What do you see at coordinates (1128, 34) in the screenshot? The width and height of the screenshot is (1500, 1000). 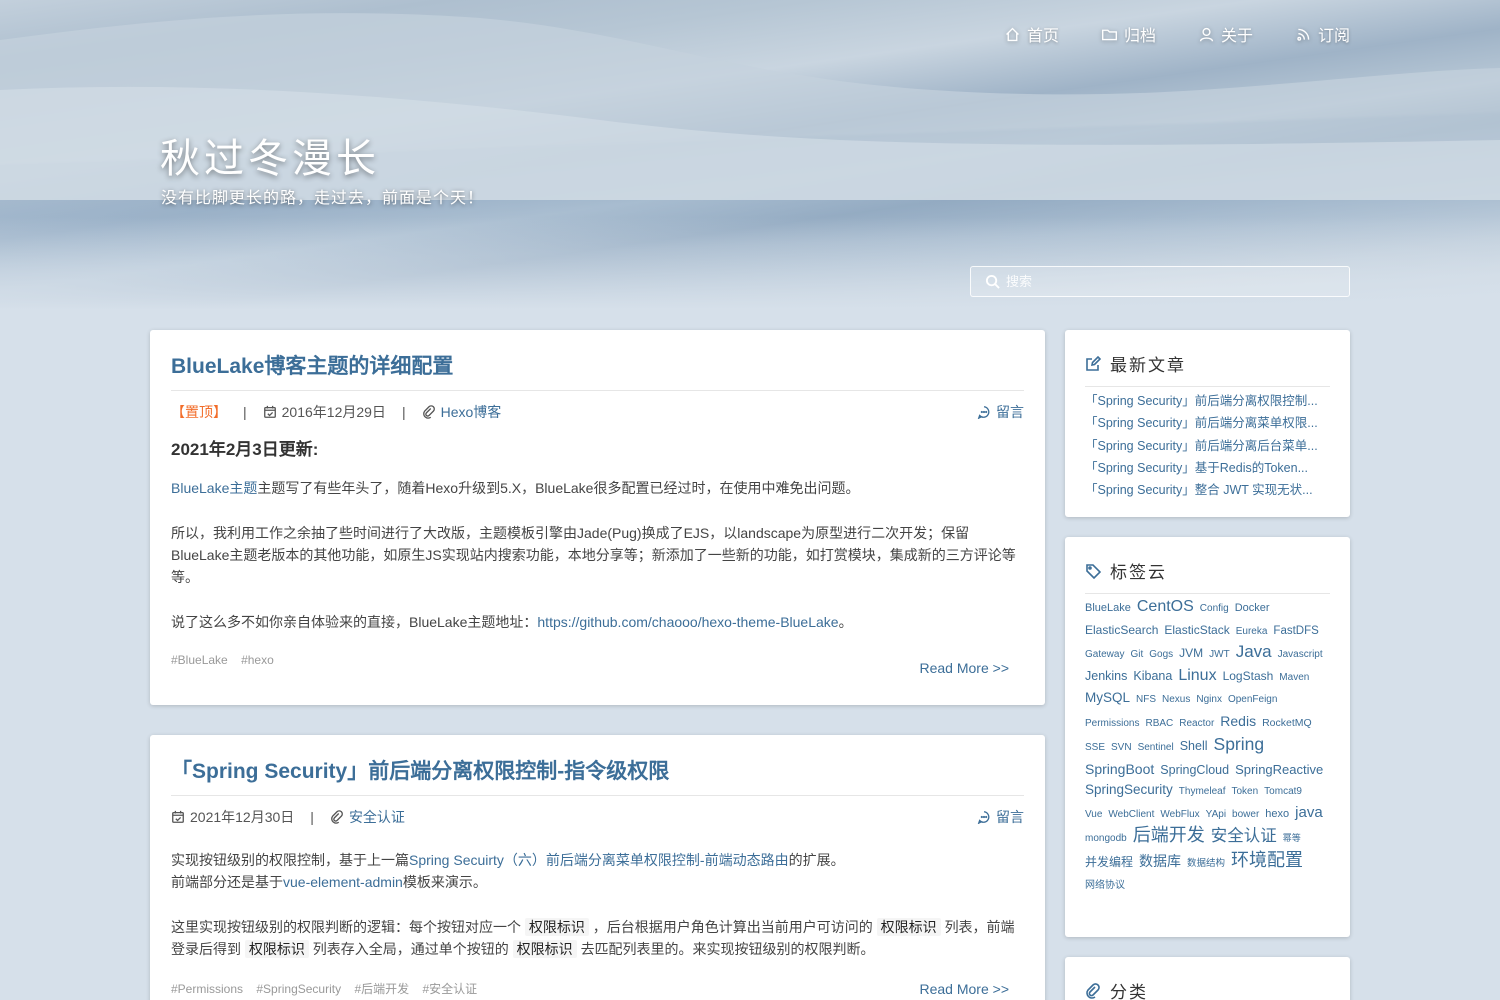 I see `nav-archive: 归档` at bounding box center [1128, 34].